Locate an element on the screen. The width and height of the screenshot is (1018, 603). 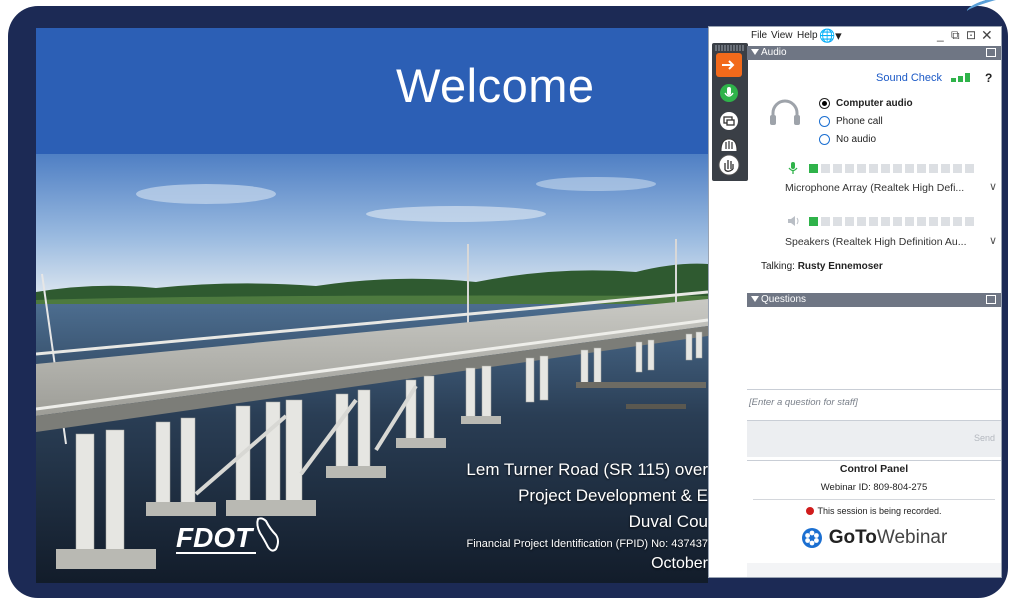
questions-section-label: Questions is located at coordinates (784, 299).